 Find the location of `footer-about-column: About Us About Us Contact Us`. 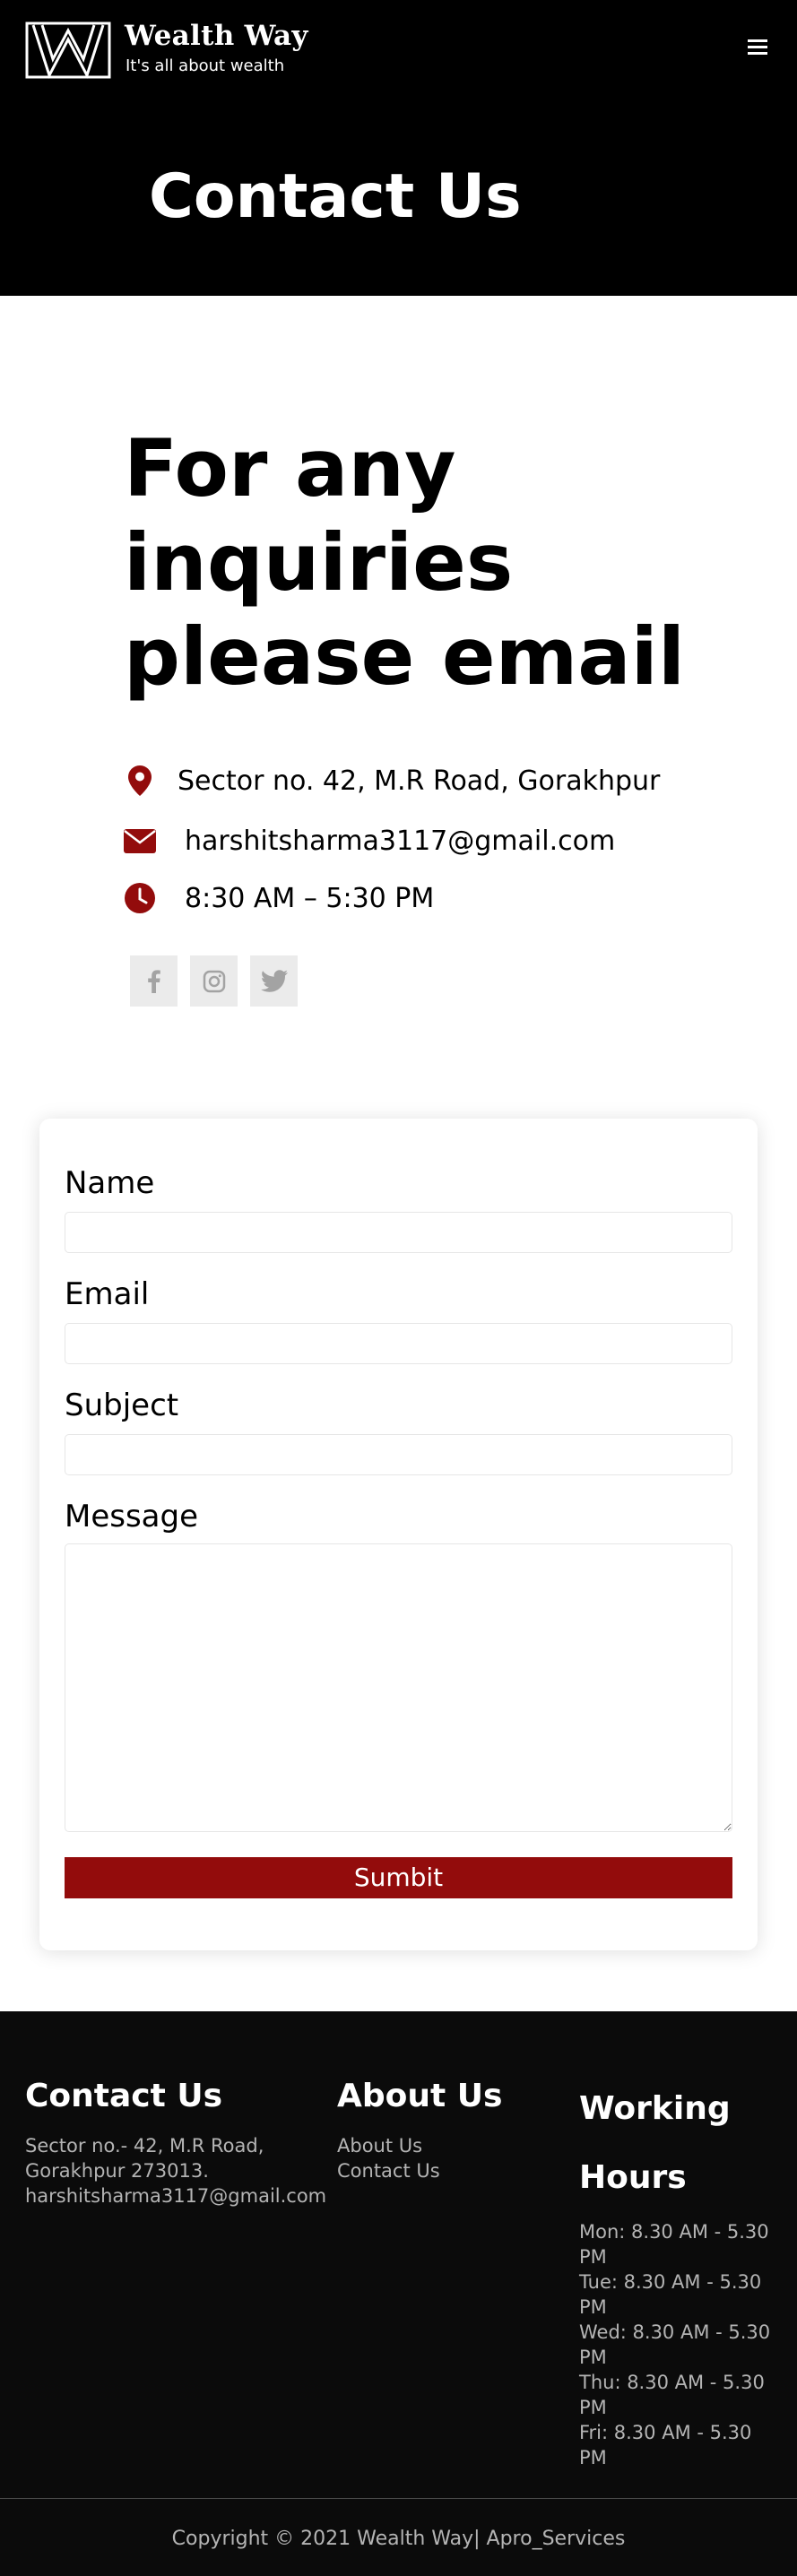

footer-about-column: About Us About Us Contact Us is located at coordinates (444, 2128).